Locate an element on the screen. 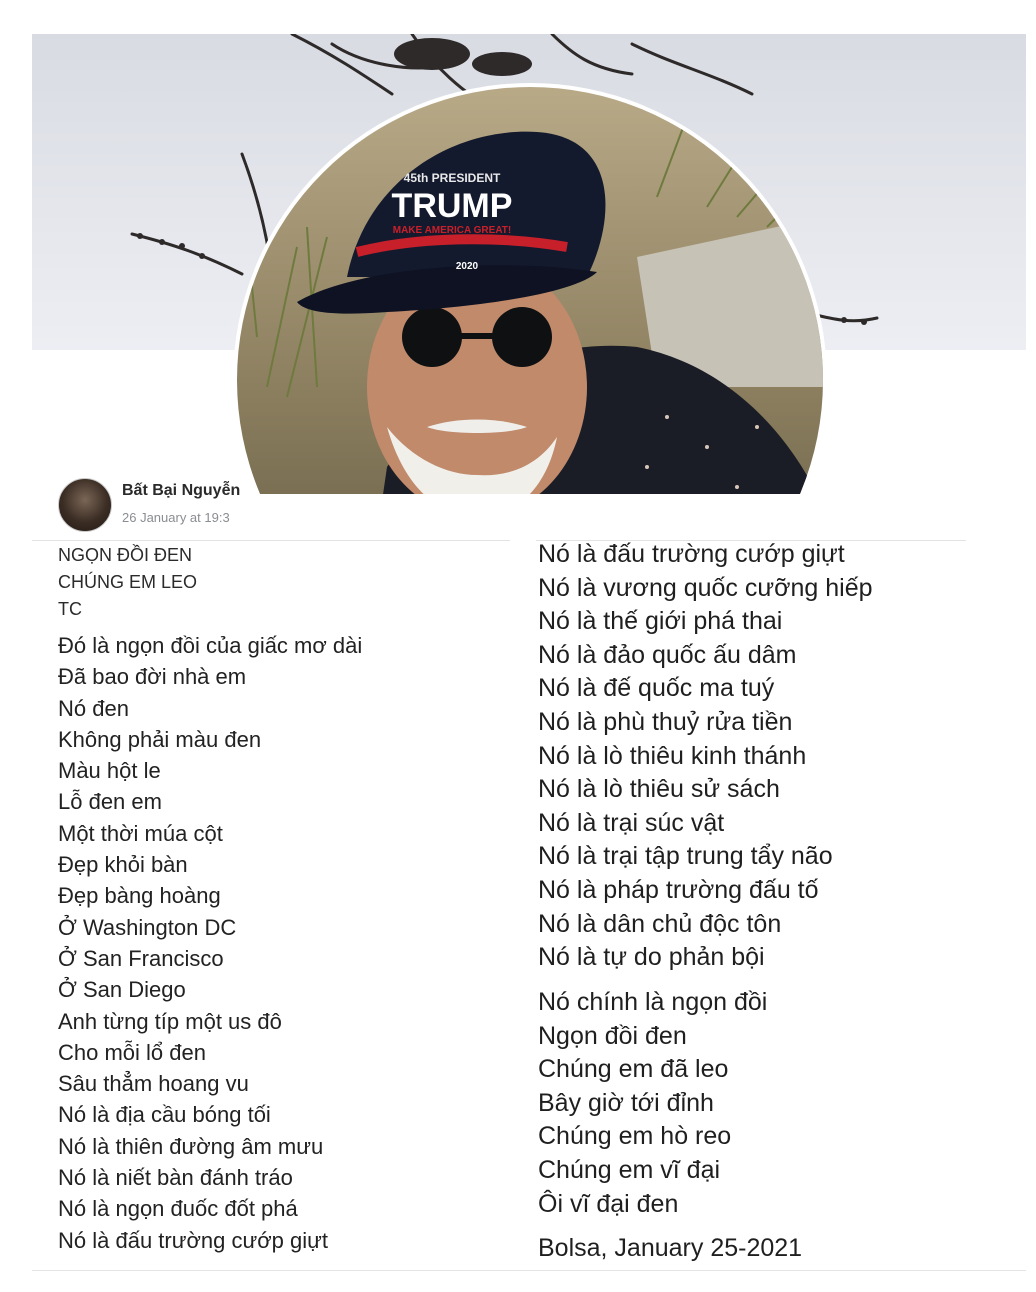  cap-text-top: 45th PRESIDENT is located at coordinates (452, 178).